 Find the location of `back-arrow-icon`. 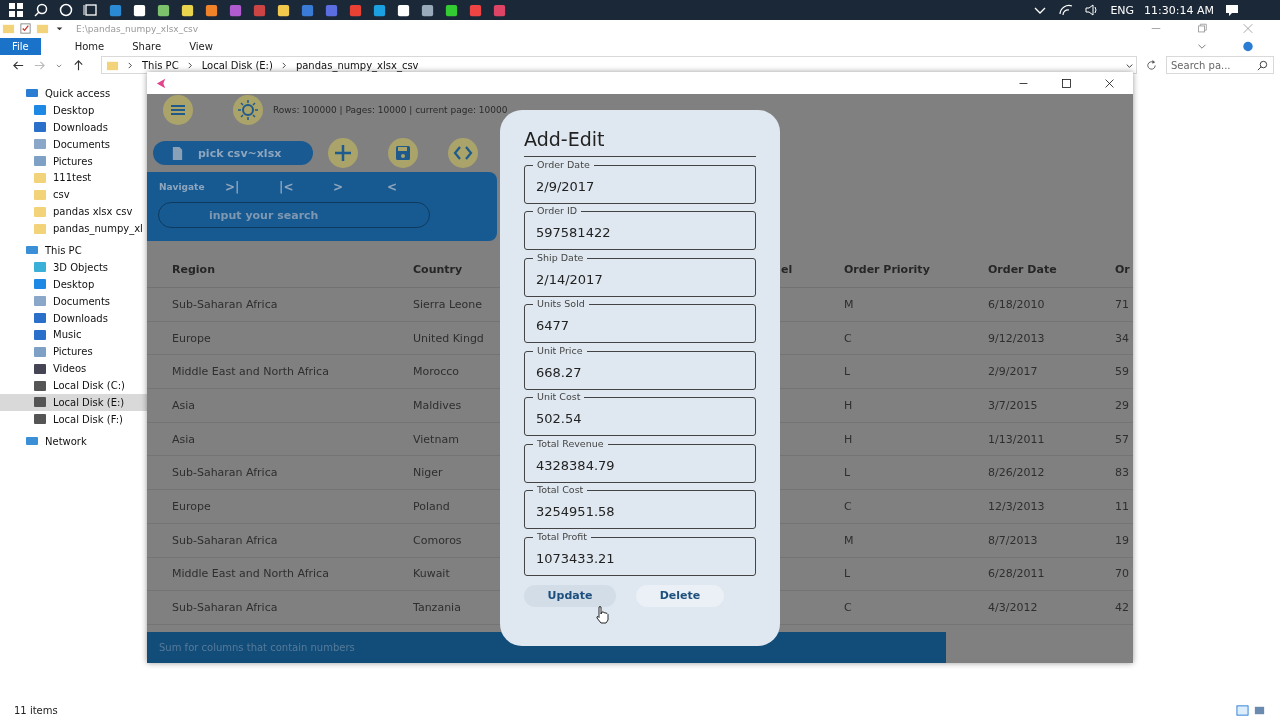

back-arrow-icon is located at coordinates (161, 83).